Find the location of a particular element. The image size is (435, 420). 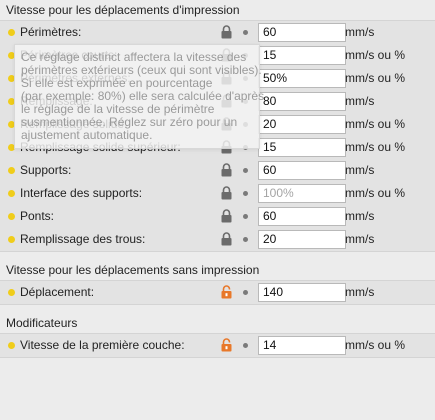

setting-label: Périmètres: is located at coordinates (51, 32).